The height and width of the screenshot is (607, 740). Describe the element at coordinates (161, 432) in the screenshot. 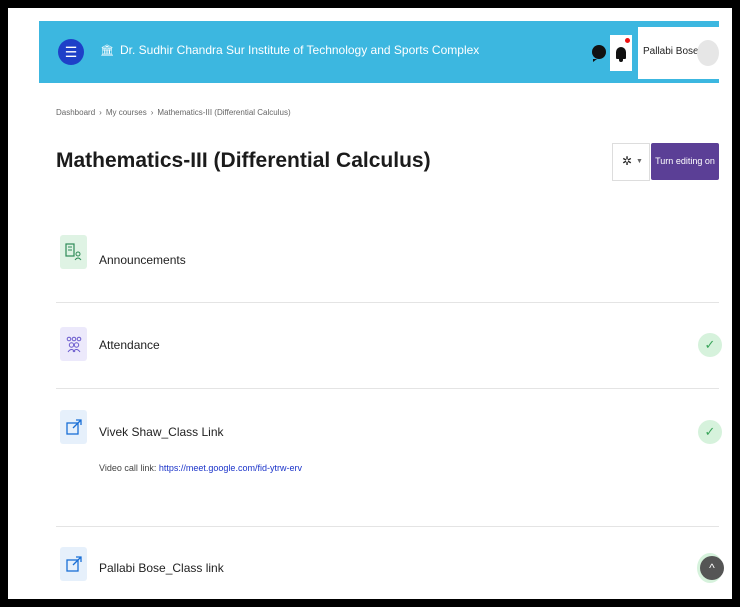

I see `activity-link-vivek-shaw-class-link: Vivek Shaw_Class Link` at that location.